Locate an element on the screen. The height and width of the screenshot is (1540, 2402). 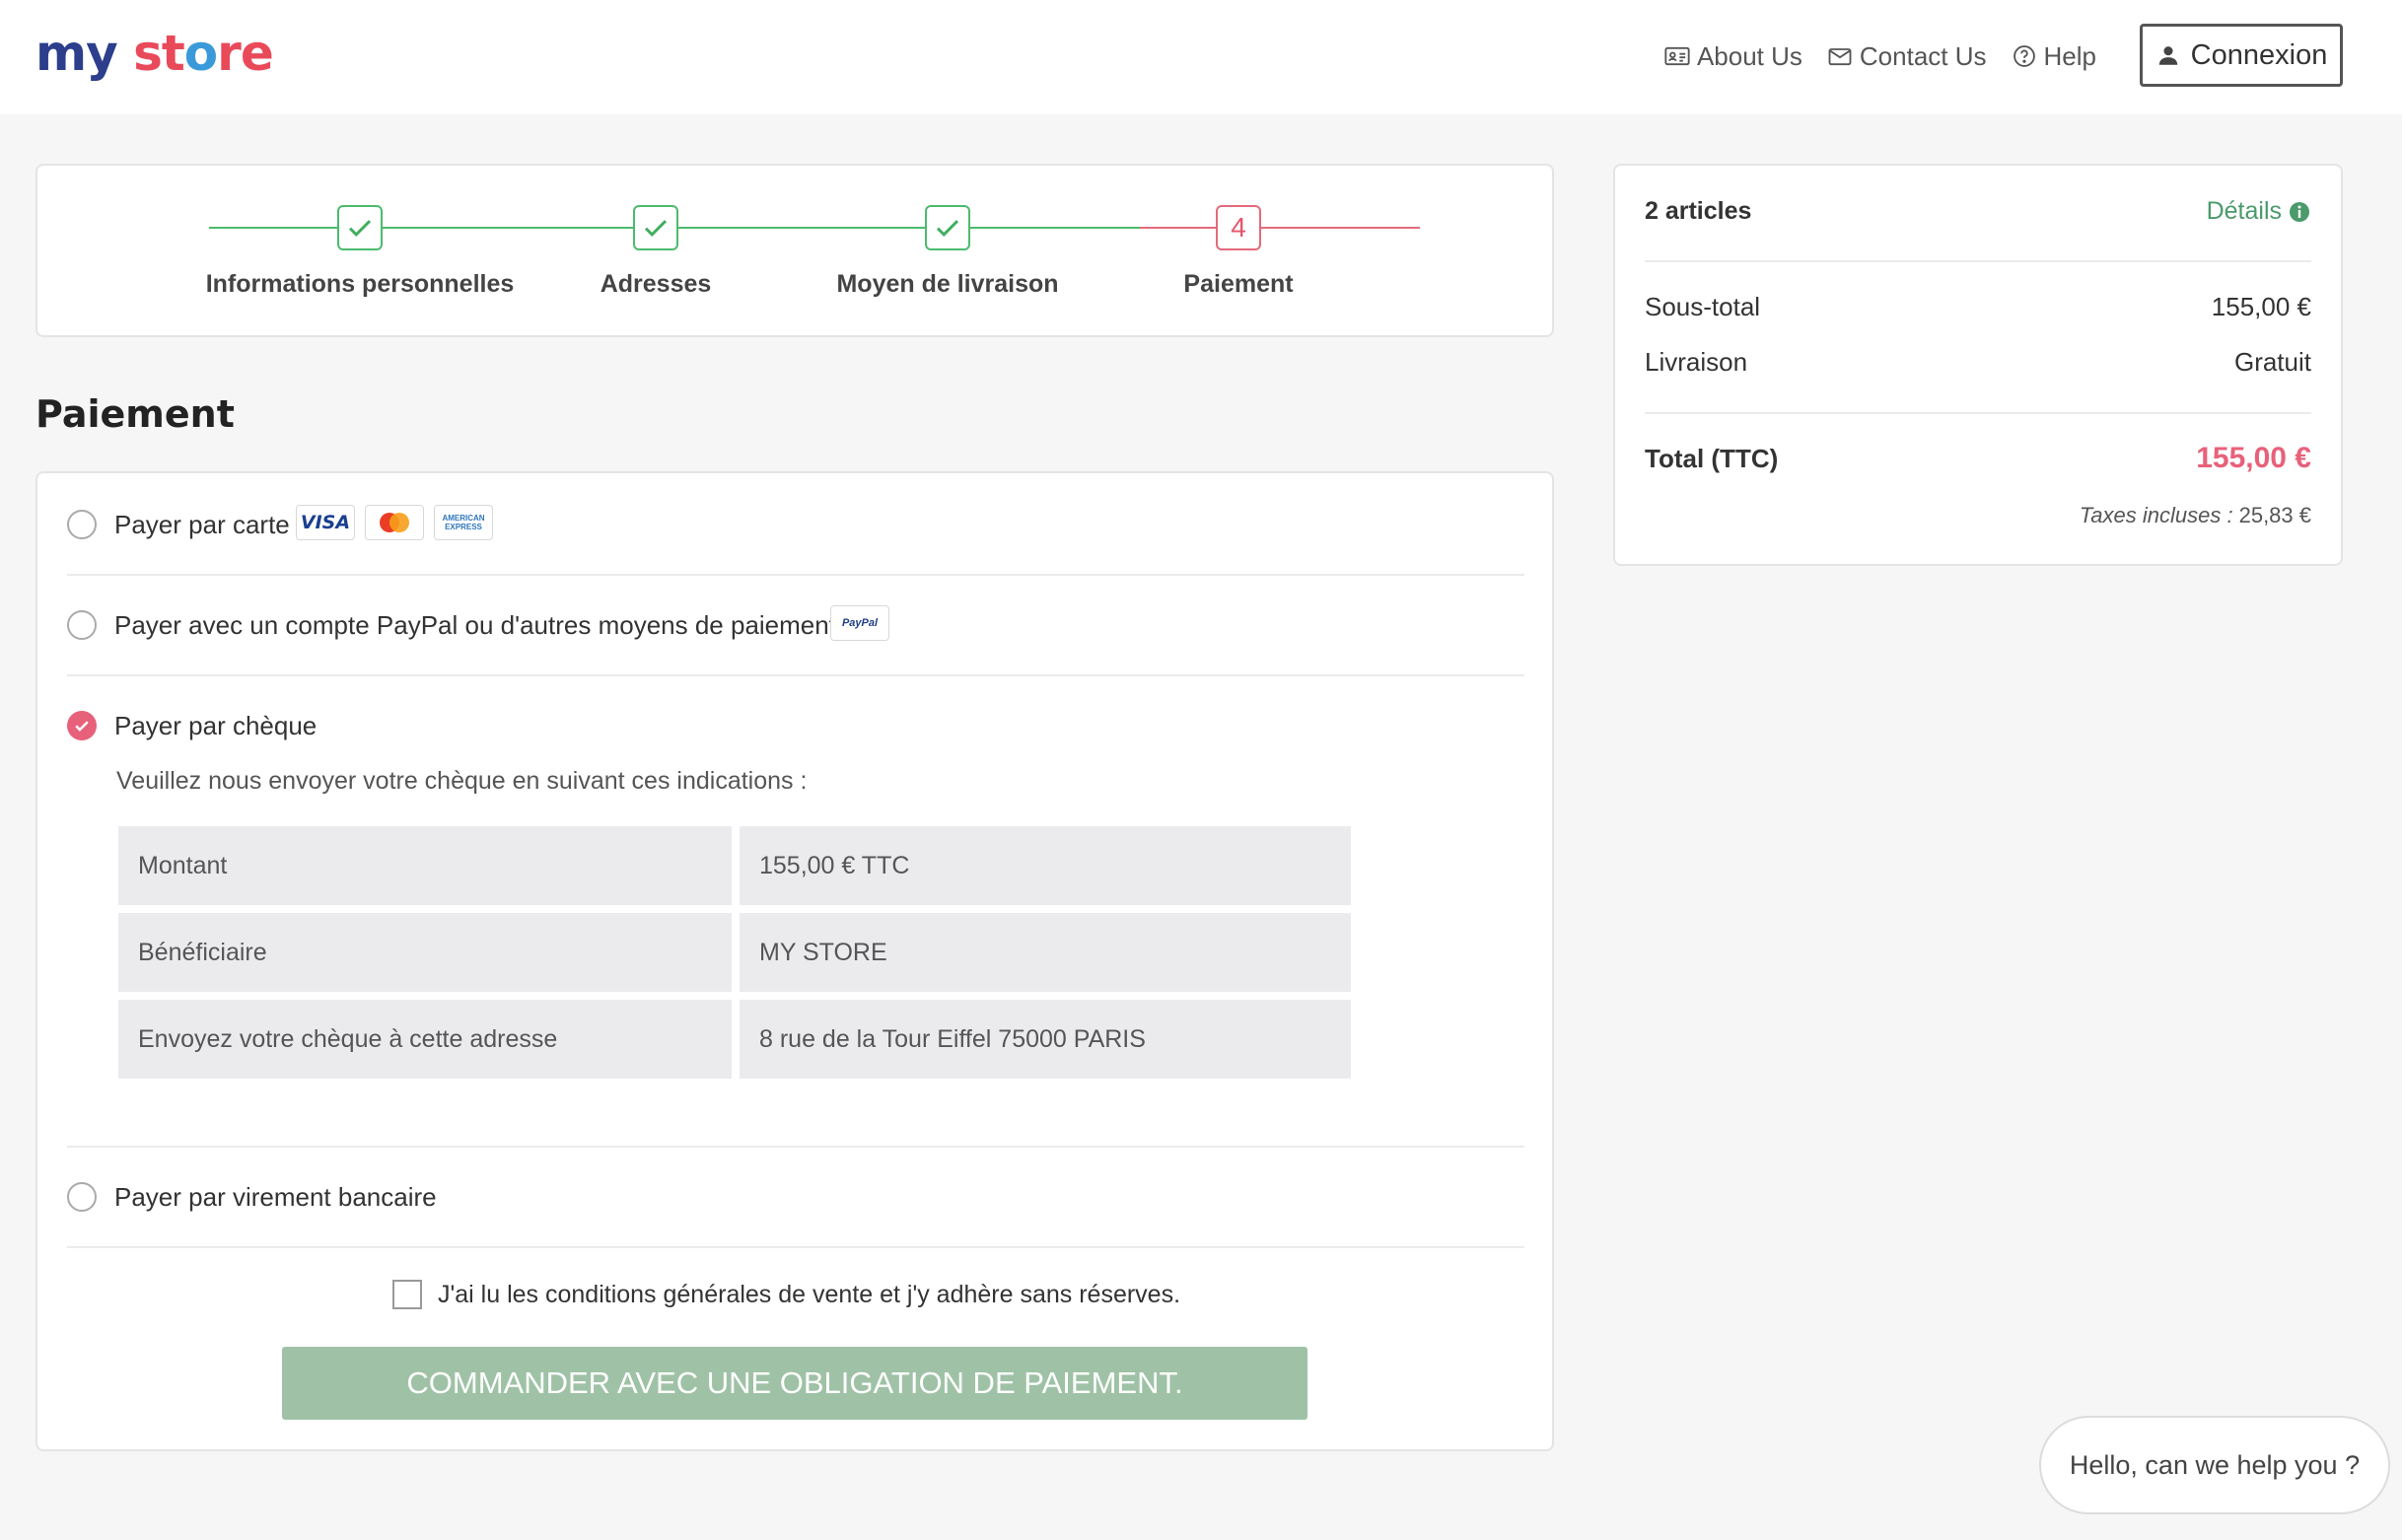
cheque-beneficiary-label: Bénéficiaire is located at coordinates (425, 952).